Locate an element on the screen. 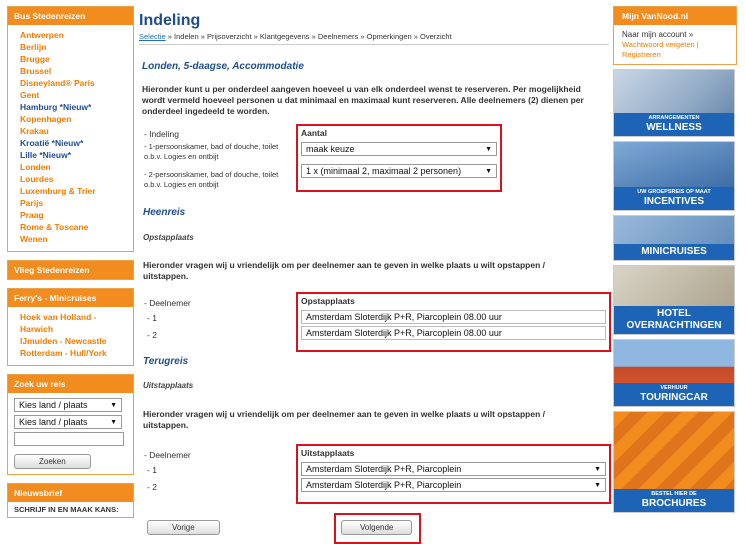 The width and height of the screenshot is (745, 544). banner-caption: UW GROEPSREIS OP MAAT INCENTIVES is located at coordinates (674, 198).